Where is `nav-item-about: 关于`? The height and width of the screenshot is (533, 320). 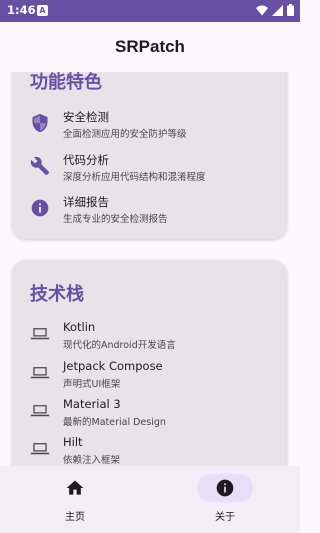
nav-item-about: 关于 is located at coordinates (225, 499).